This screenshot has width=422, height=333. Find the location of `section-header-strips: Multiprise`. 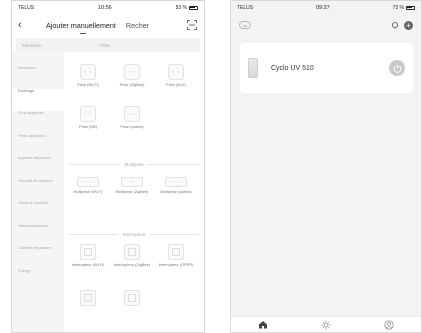

section-header-strips: Multiprise is located at coordinates (134, 164).